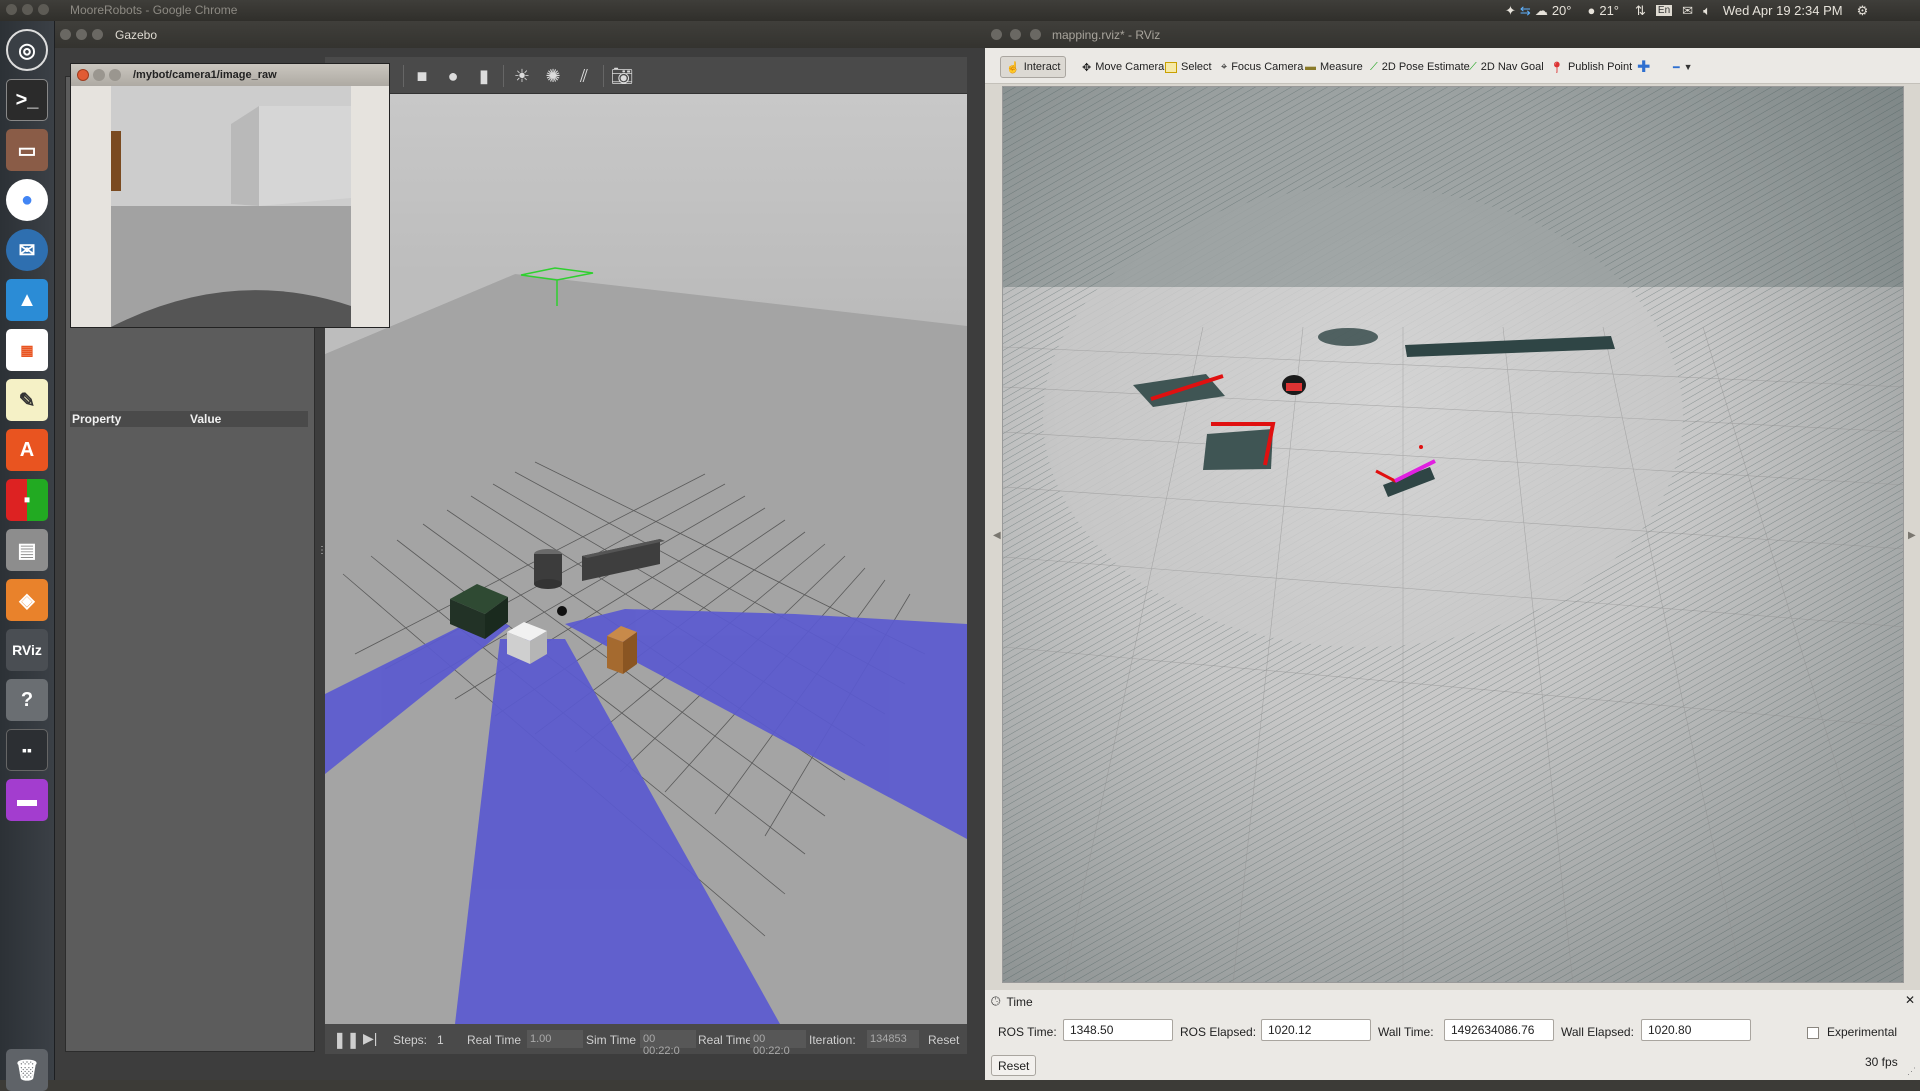 Image resolution: width=1920 pixels, height=1091 pixels. Describe the element at coordinates (1425, 67) in the screenshot. I see `pose-estimate-label: 2D Pose Estimate` at that location.